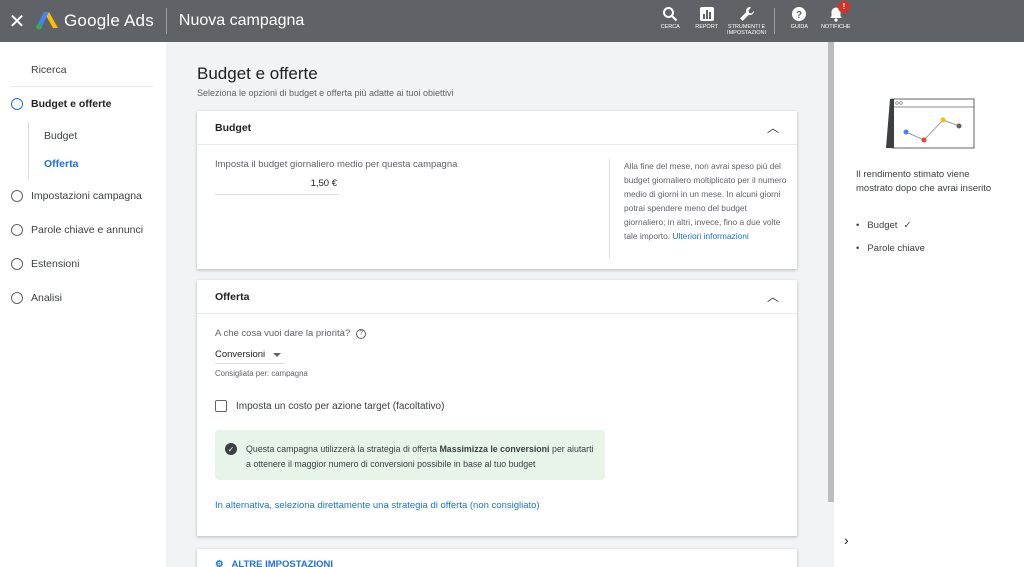  Describe the element at coordinates (166, 21) in the screenshot. I see `topbar-divider` at that location.